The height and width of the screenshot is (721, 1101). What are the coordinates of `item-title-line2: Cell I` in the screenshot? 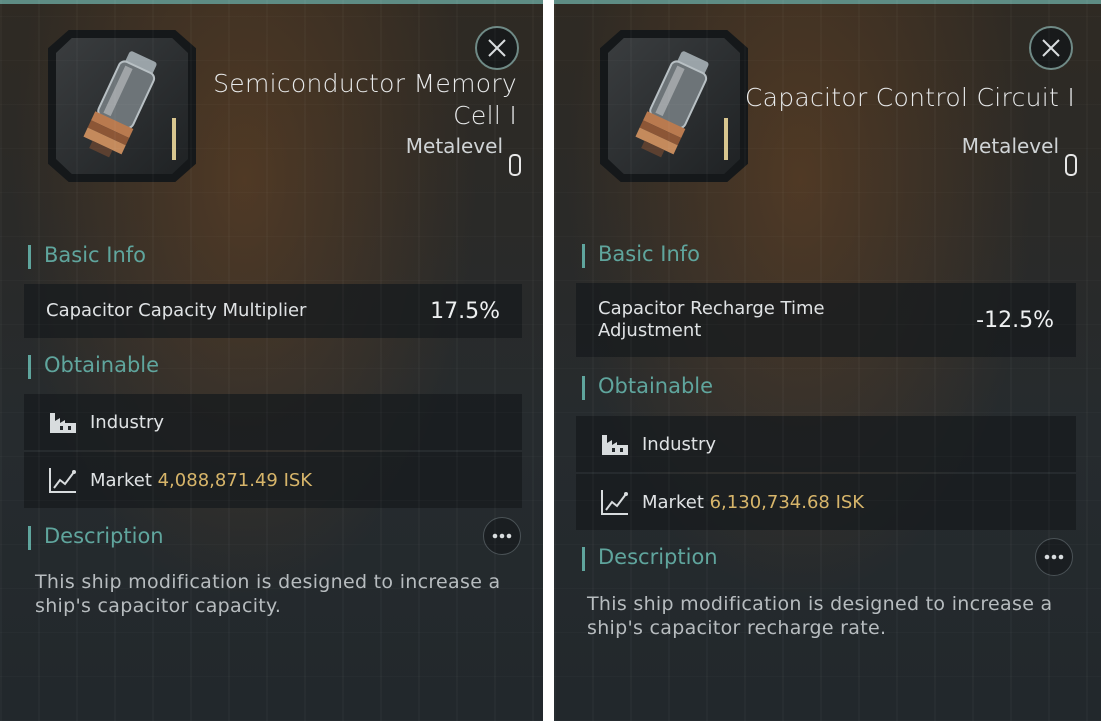 It's located at (485, 115).